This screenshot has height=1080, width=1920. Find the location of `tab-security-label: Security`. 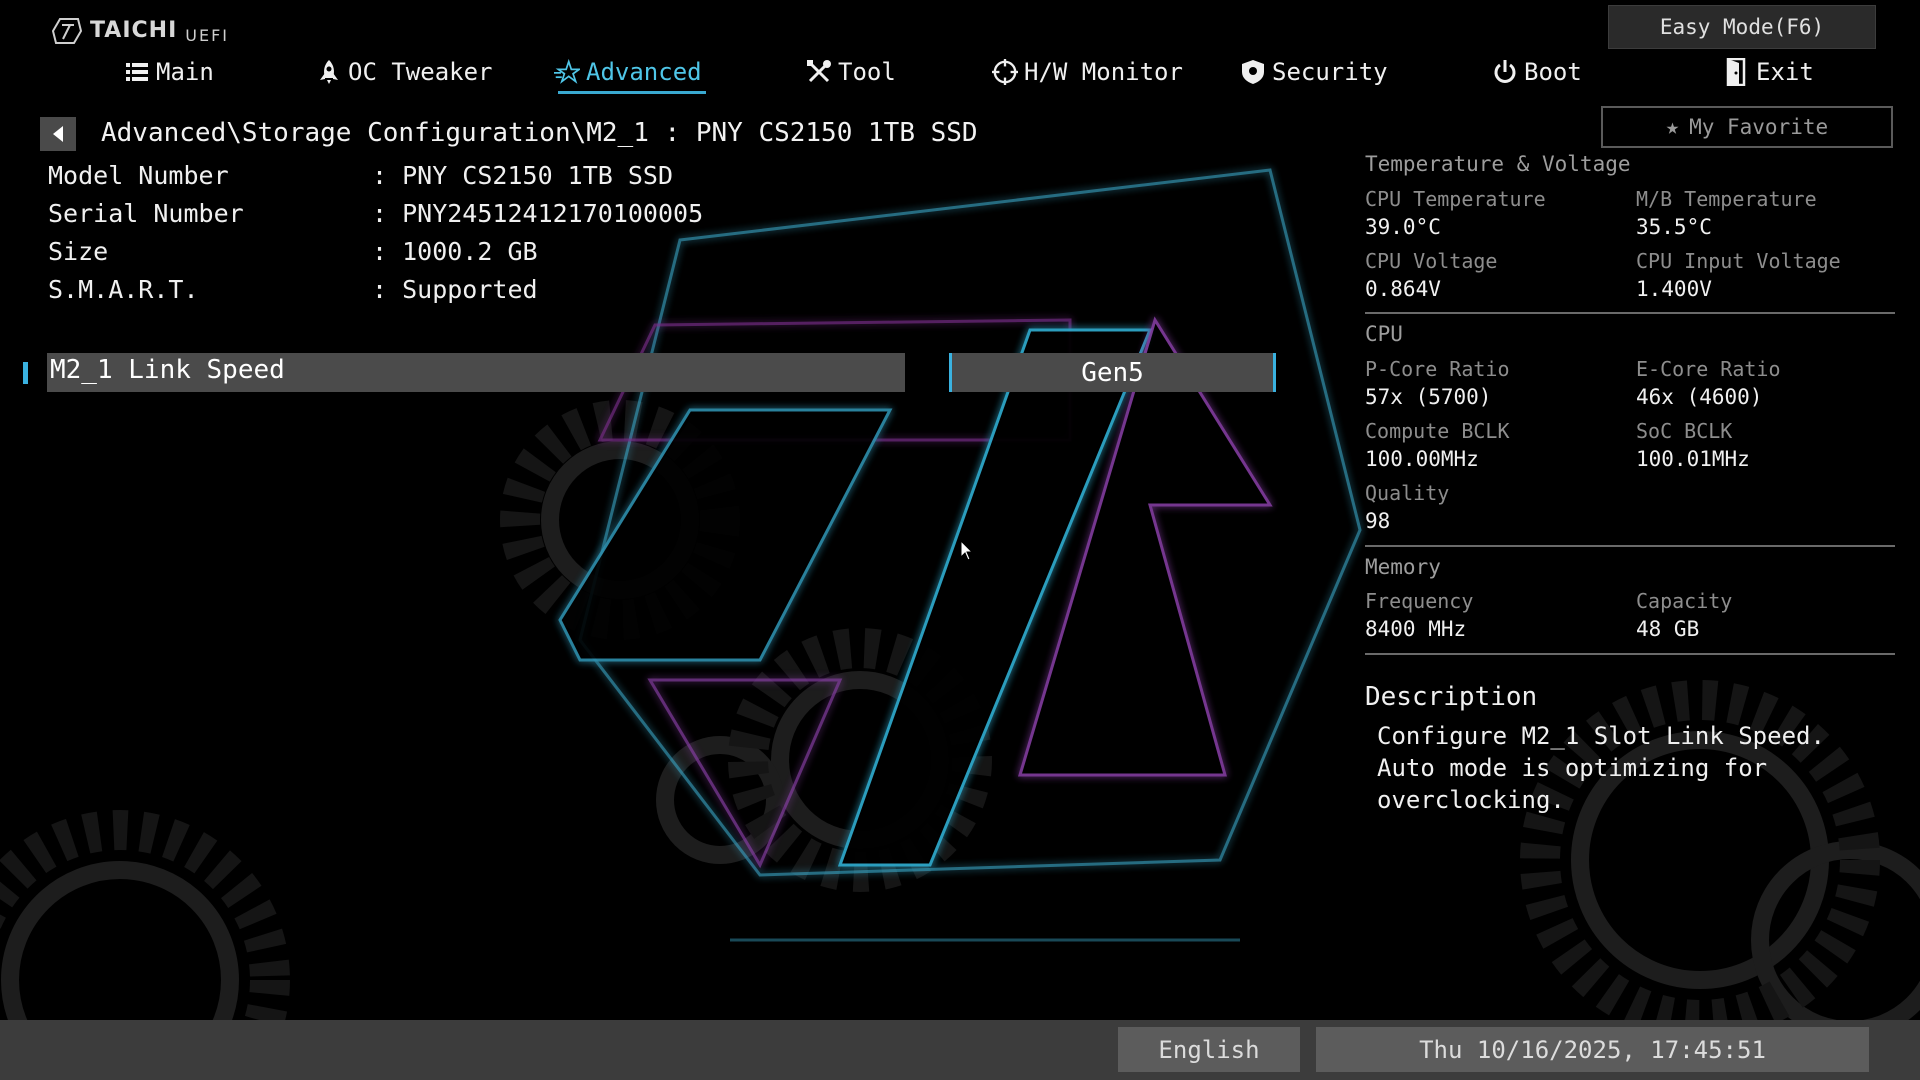

tab-security-label: Security is located at coordinates (1330, 72).